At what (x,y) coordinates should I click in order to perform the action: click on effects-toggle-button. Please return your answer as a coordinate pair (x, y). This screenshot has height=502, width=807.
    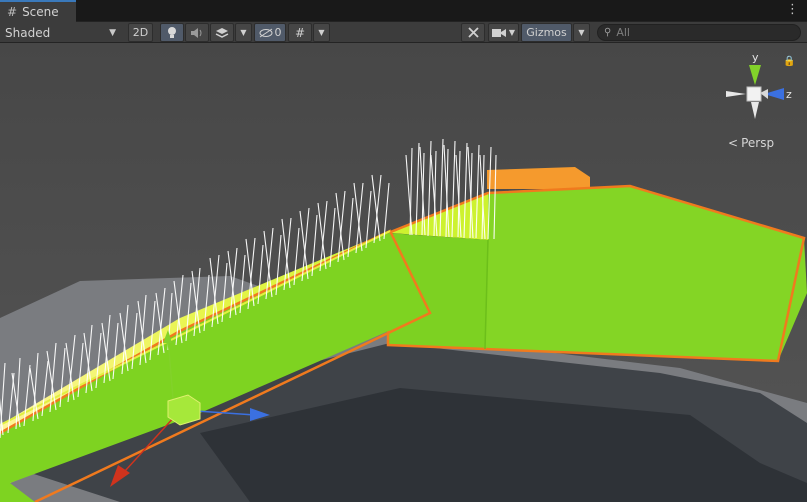
    Looking at the image, I should click on (222, 32).